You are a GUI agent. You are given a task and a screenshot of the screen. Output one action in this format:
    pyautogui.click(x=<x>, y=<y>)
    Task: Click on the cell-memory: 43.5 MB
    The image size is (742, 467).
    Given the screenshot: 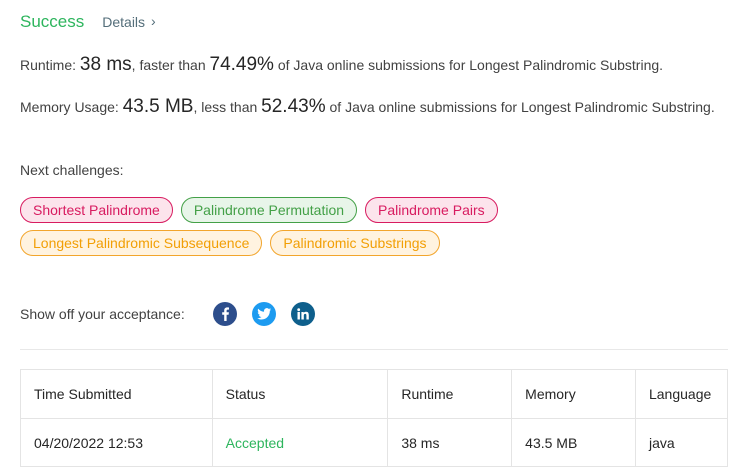 What is the action you would take?
    pyautogui.click(x=573, y=442)
    